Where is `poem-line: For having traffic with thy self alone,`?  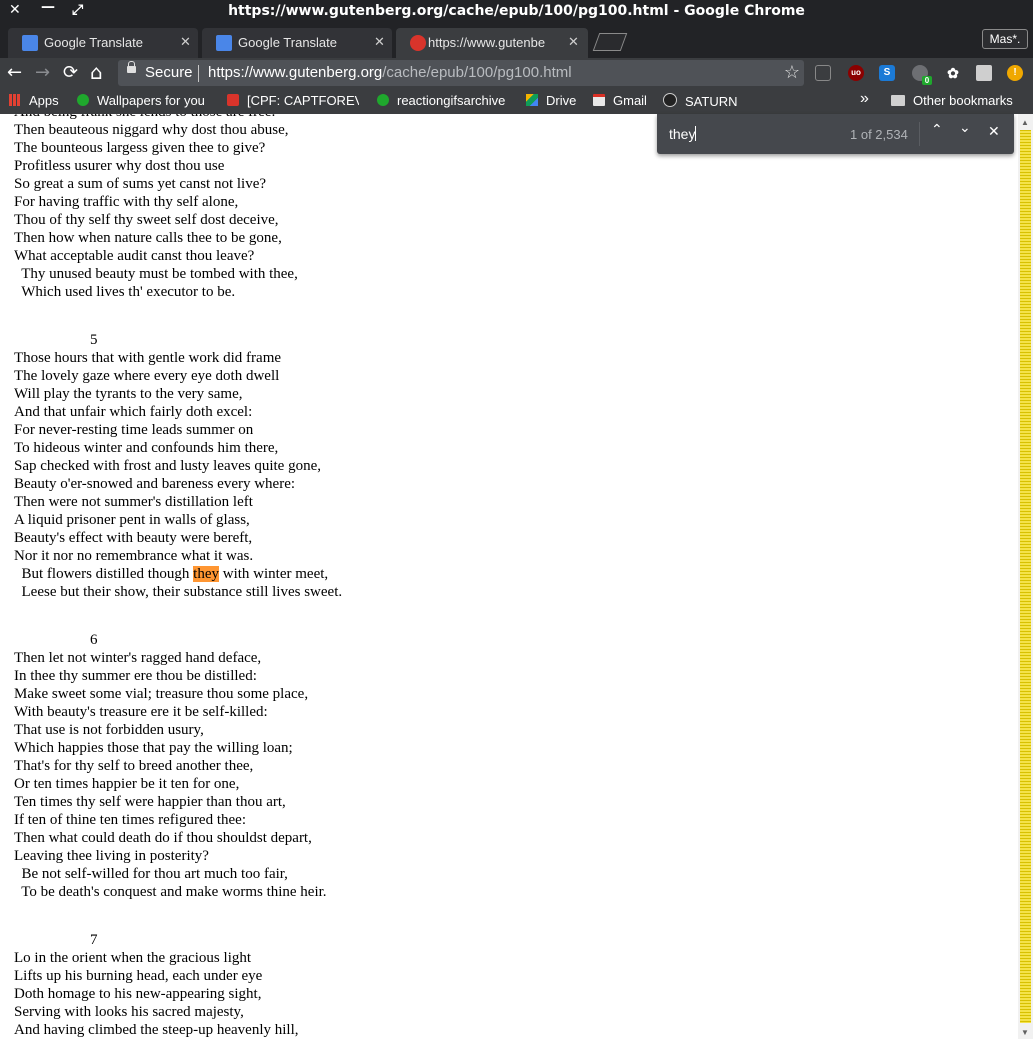 poem-line: For having traffic with thy self alone, is located at coordinates (126, 202).